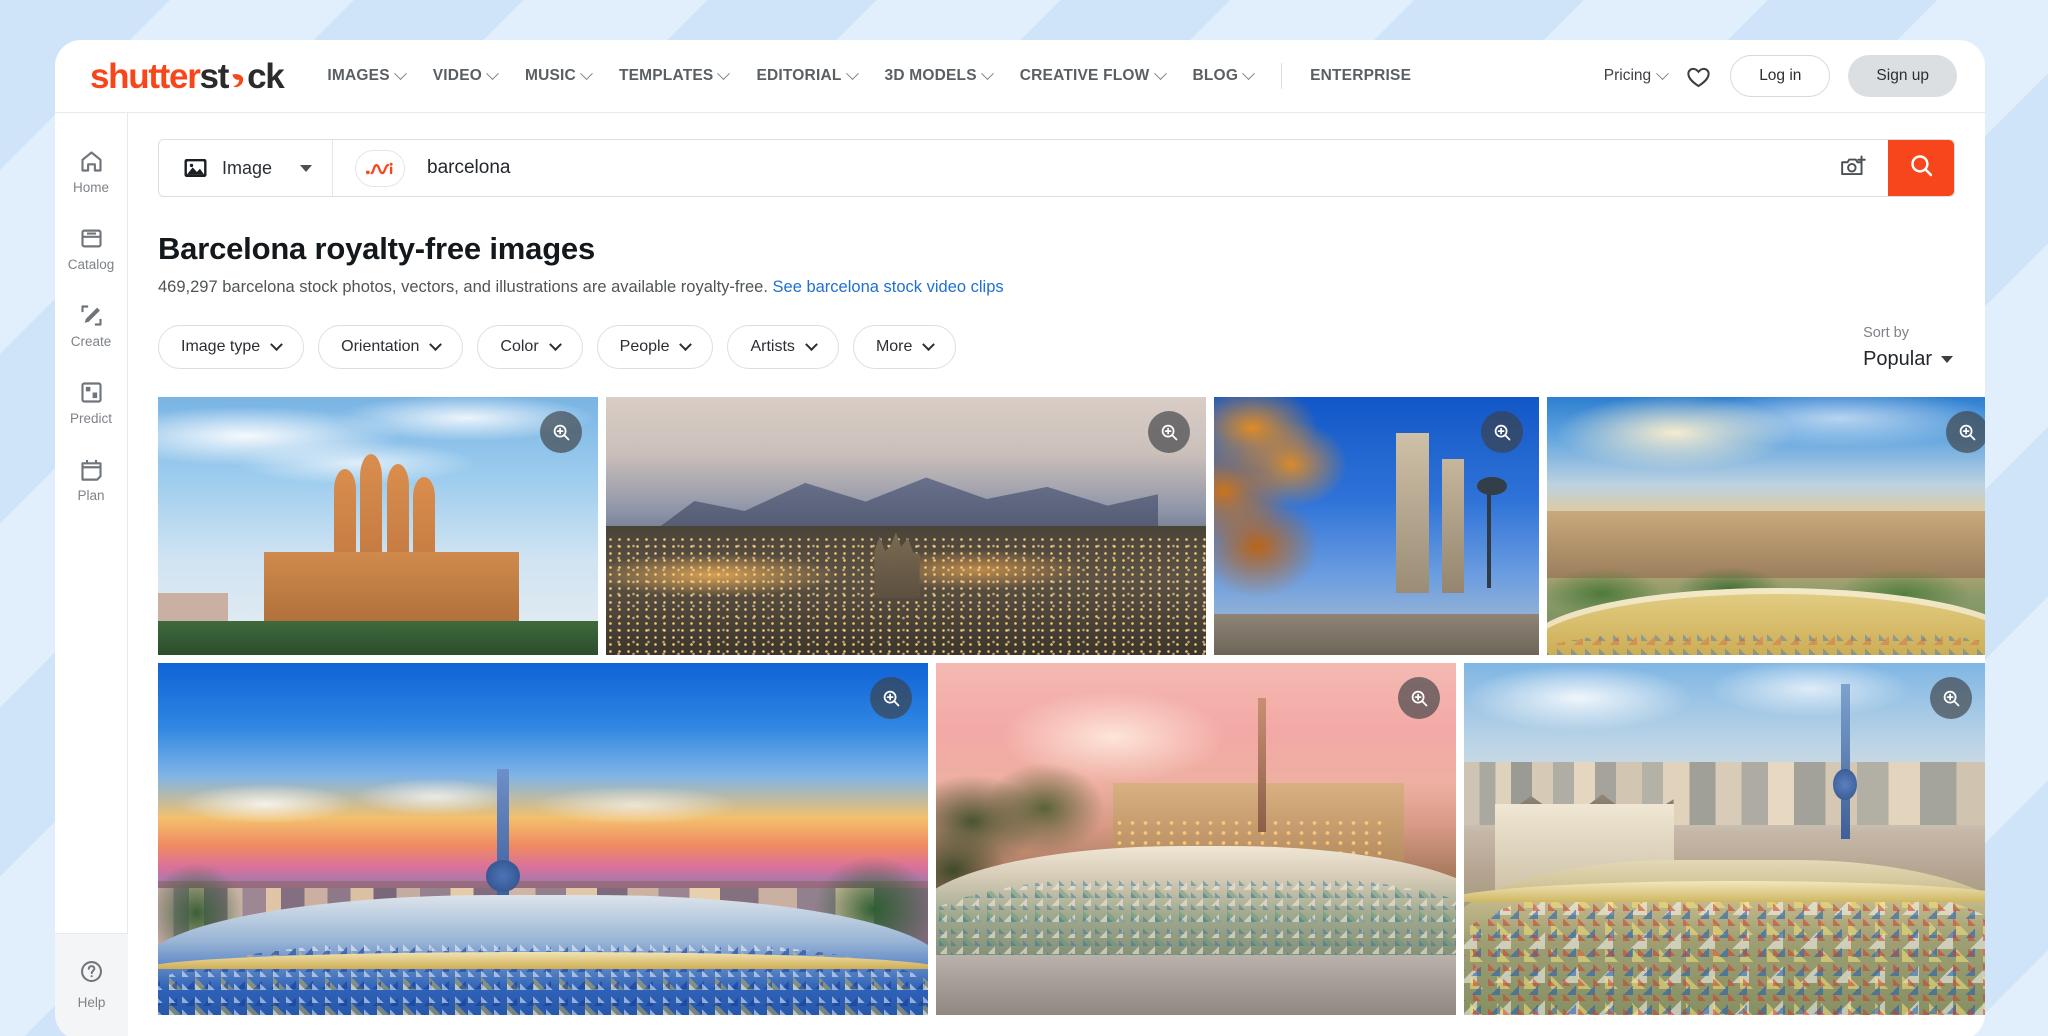 The image size is (2048, 1036). What do you see at coordinates (187, 76) in the screenshot?
I see `shutterstock-logo: shutter st ck` at bounding box center [187, 76].